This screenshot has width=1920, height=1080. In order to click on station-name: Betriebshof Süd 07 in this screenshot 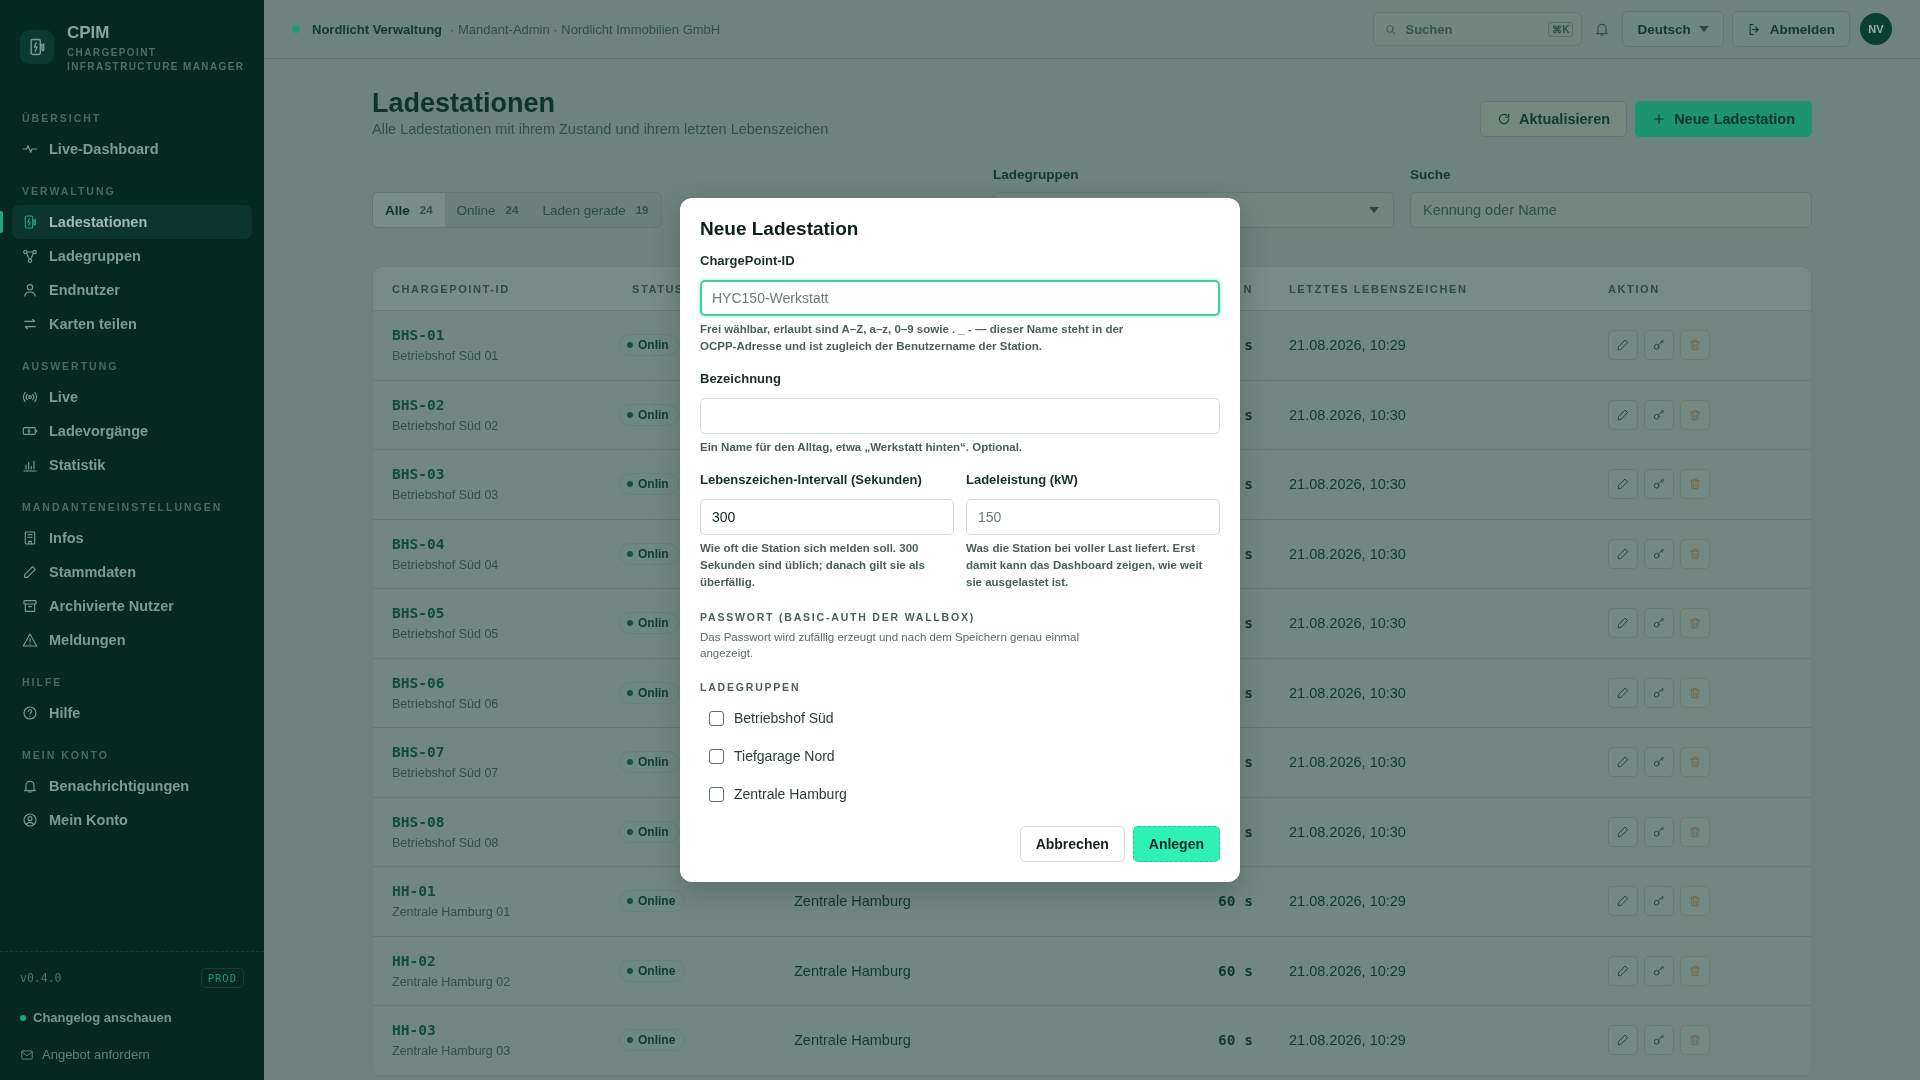, I will do `click(446, 773)`.